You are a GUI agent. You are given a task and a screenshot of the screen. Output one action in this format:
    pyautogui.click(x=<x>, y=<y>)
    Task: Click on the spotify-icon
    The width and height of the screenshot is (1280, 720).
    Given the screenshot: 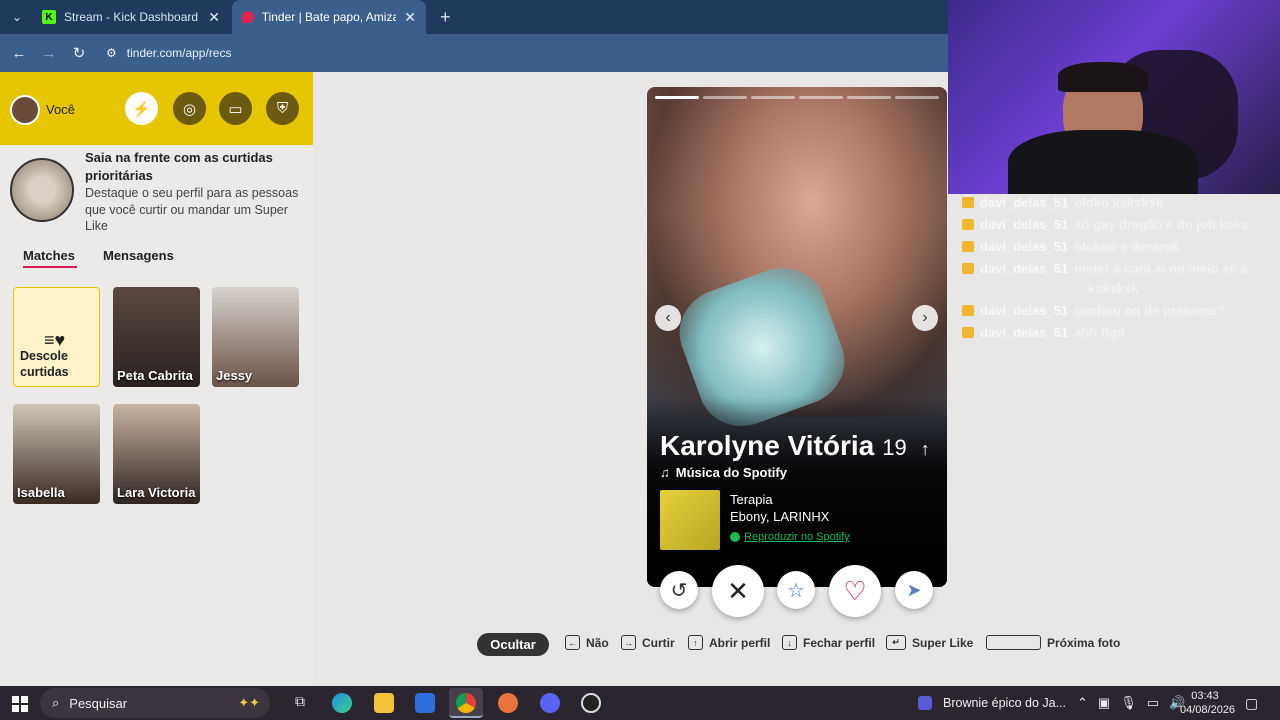 What is the action you would take?
    pyautogui.click(x=735, y=537)
    